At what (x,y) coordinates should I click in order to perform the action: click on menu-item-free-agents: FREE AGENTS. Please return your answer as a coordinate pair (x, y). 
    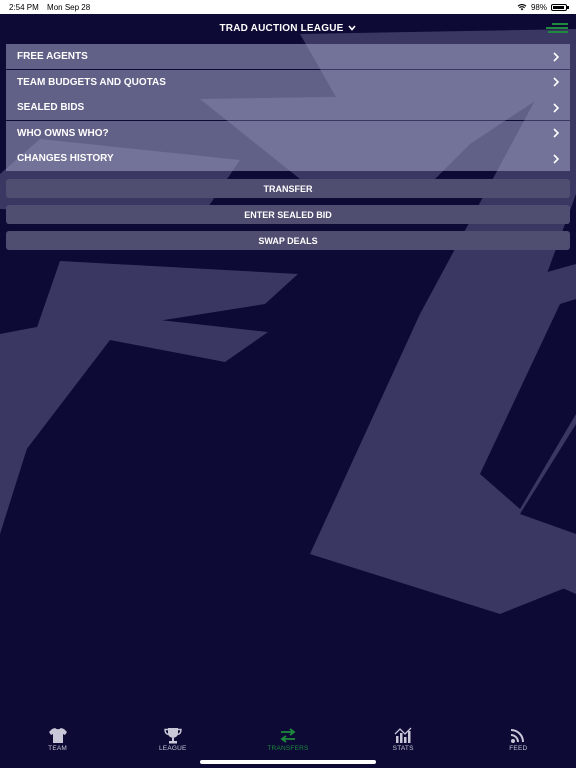
    Looking at the image, I should click on (288, 56).